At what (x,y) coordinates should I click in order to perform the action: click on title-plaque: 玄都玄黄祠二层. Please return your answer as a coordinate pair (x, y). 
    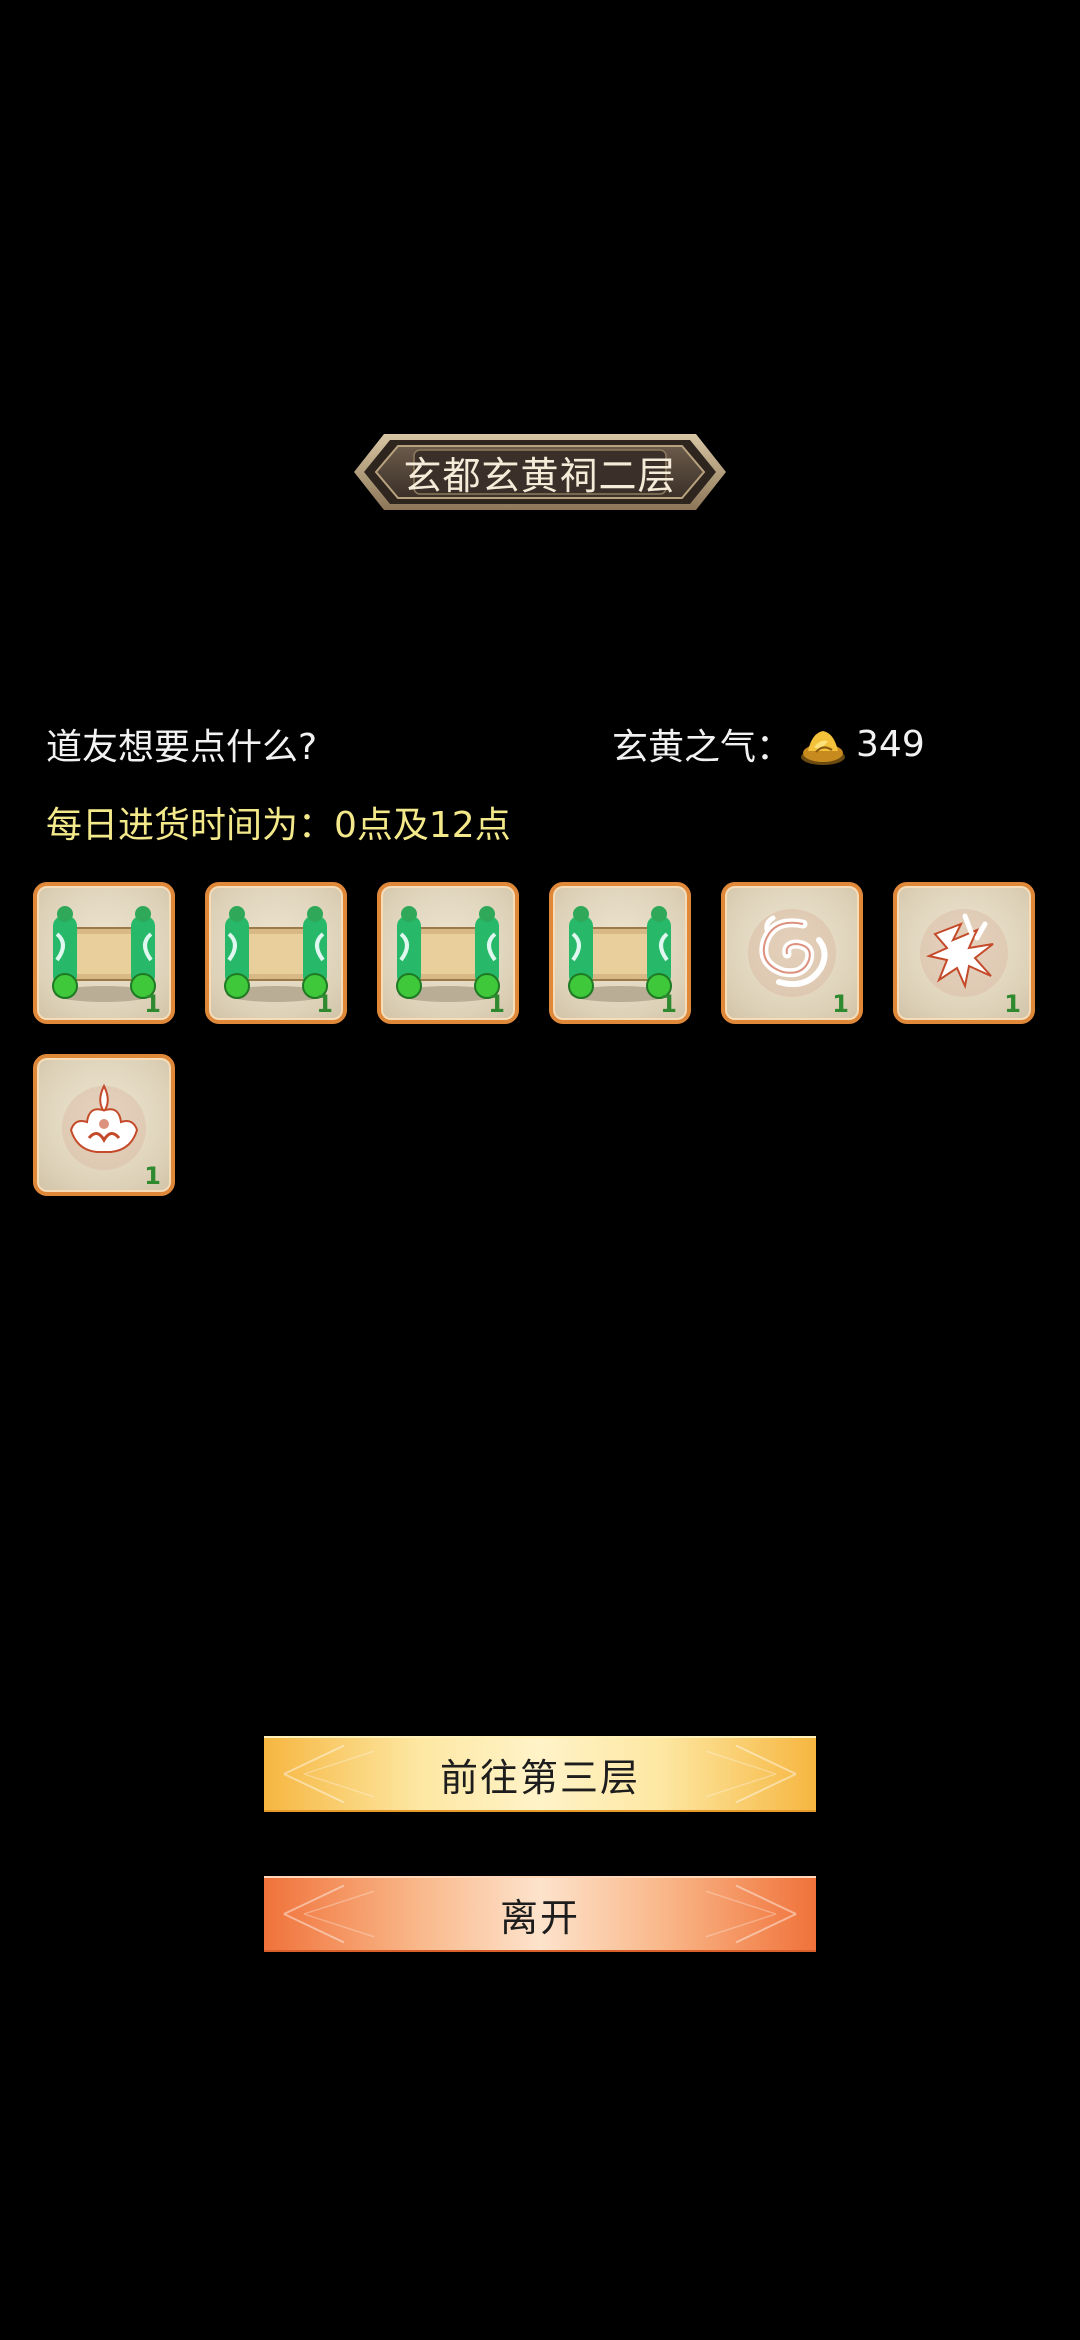
    Looking at the image, I should click on (540, 472).